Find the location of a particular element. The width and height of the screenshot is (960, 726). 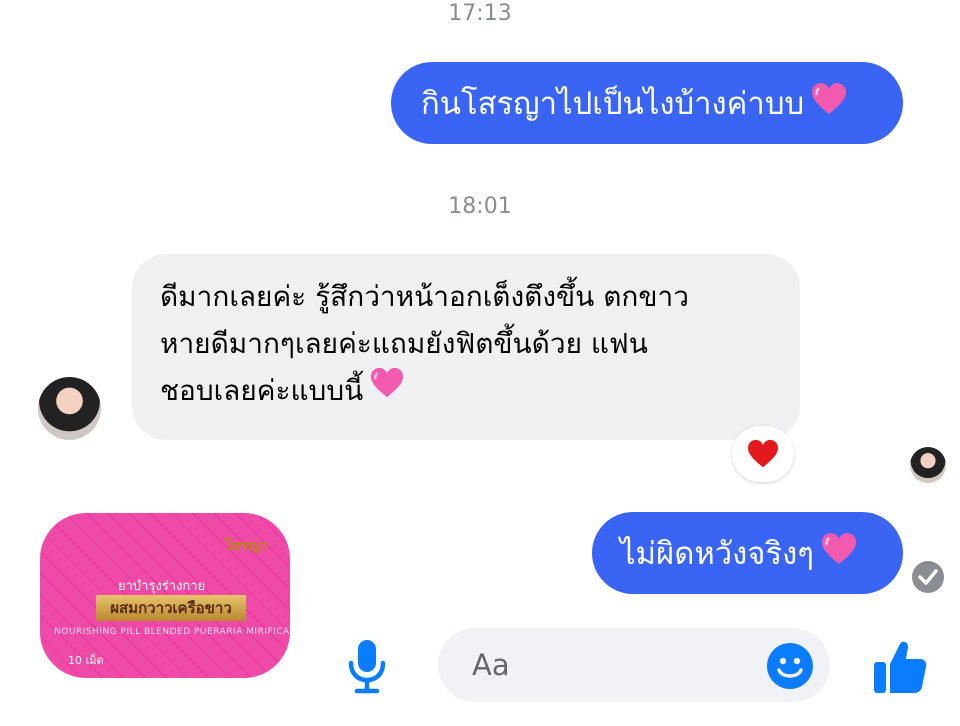

checkmark-icon is located at coordinates (928, 577).